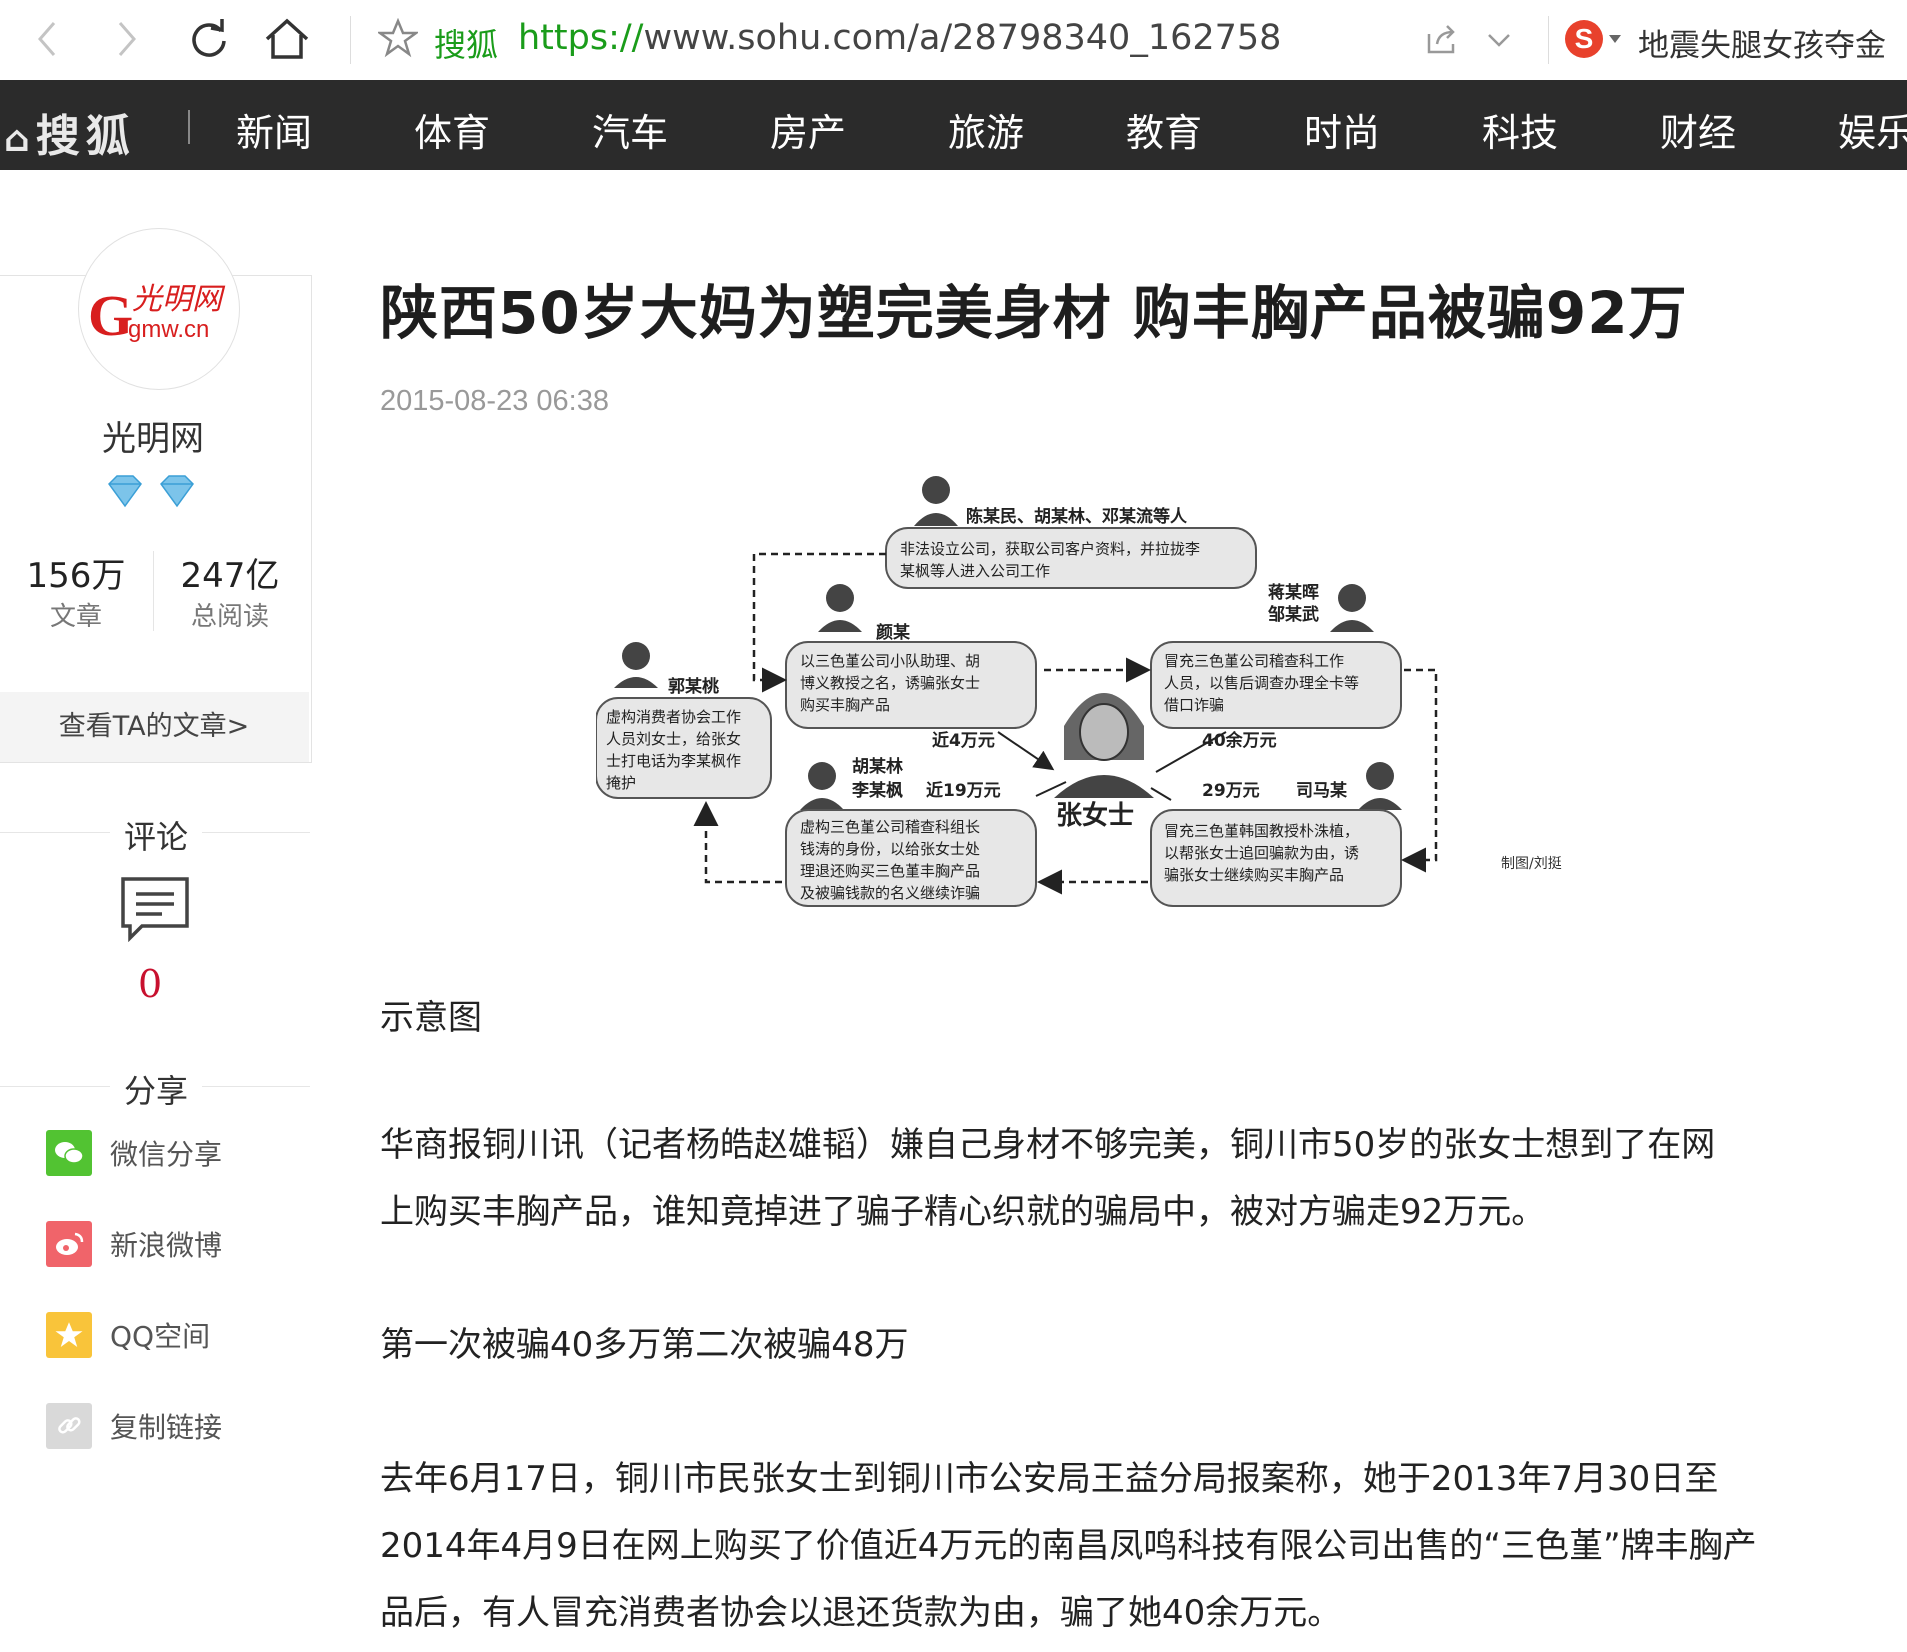 The width and height of the screenshot is (1907, 1652). Describe the element at coordinates (963, 790) in the screenshot. I see `amount-label: 近19万元` at that location.